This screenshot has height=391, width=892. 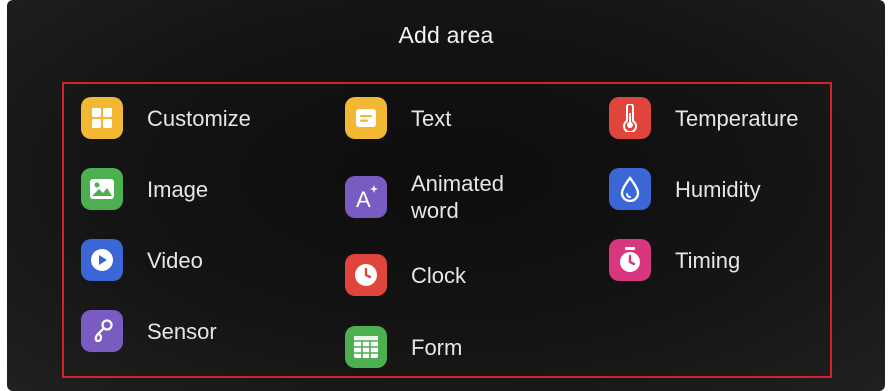 What do you see at coordinates (102, 189) in the screenshot?
I see `image-icon` at bounding box center [102, 189].